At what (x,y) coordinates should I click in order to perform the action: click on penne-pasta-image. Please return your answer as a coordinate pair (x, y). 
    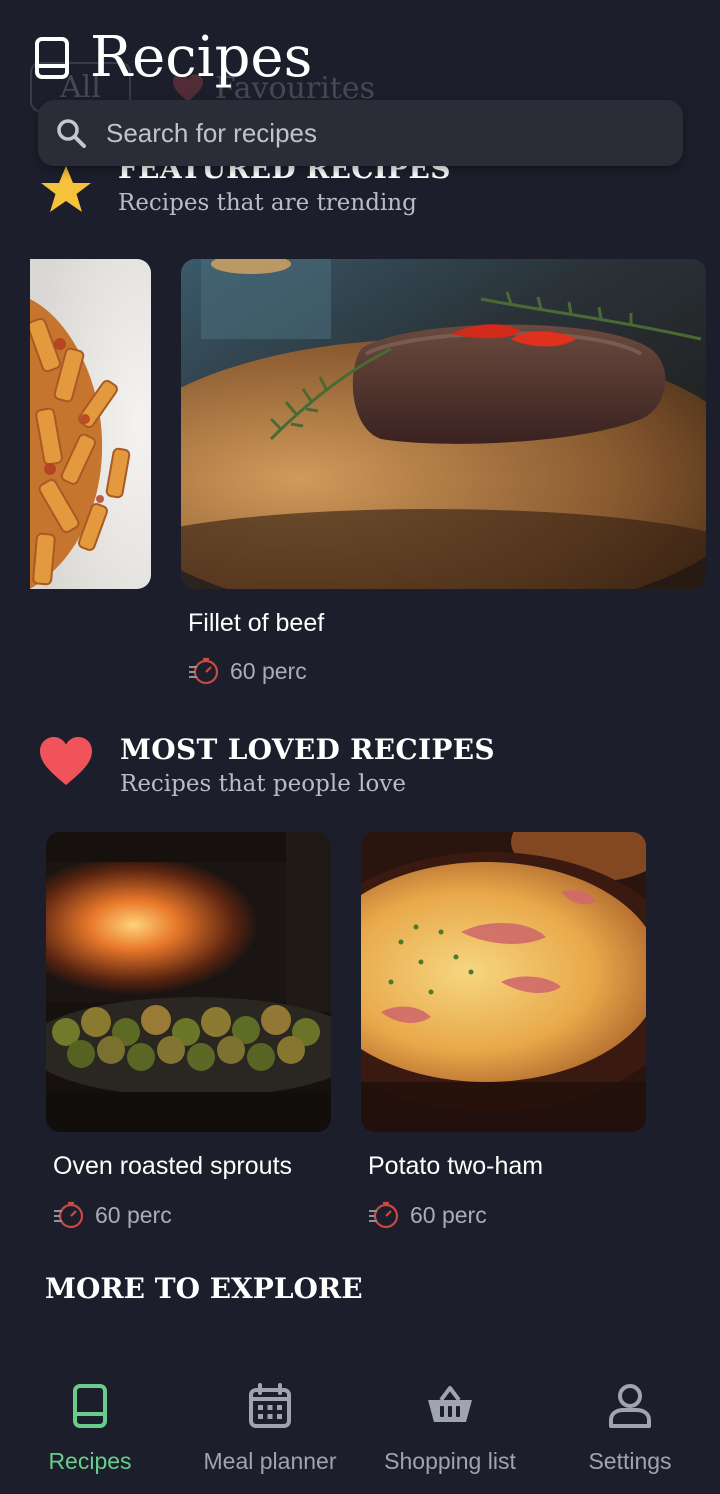
    Looking at the image, I should click on (90, 424).